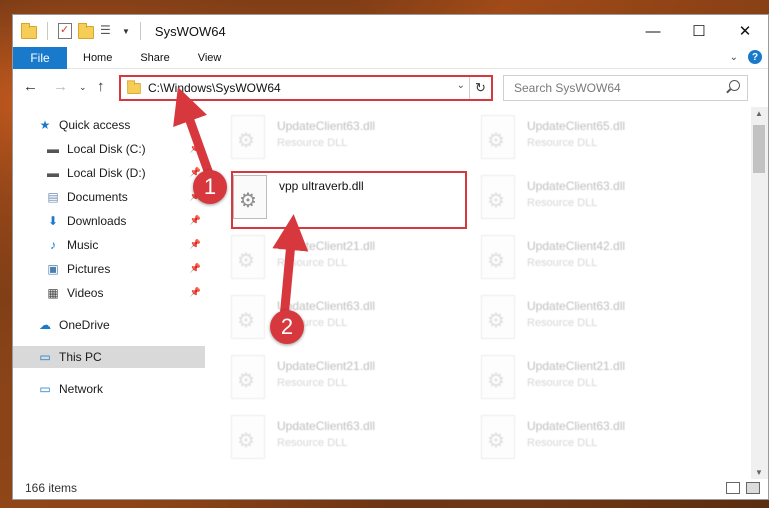  What do you see at coordinates (109, 245) in the screenshot?
I see `nav-music: ♪ Music 📌` at bounding box center [109, 245].